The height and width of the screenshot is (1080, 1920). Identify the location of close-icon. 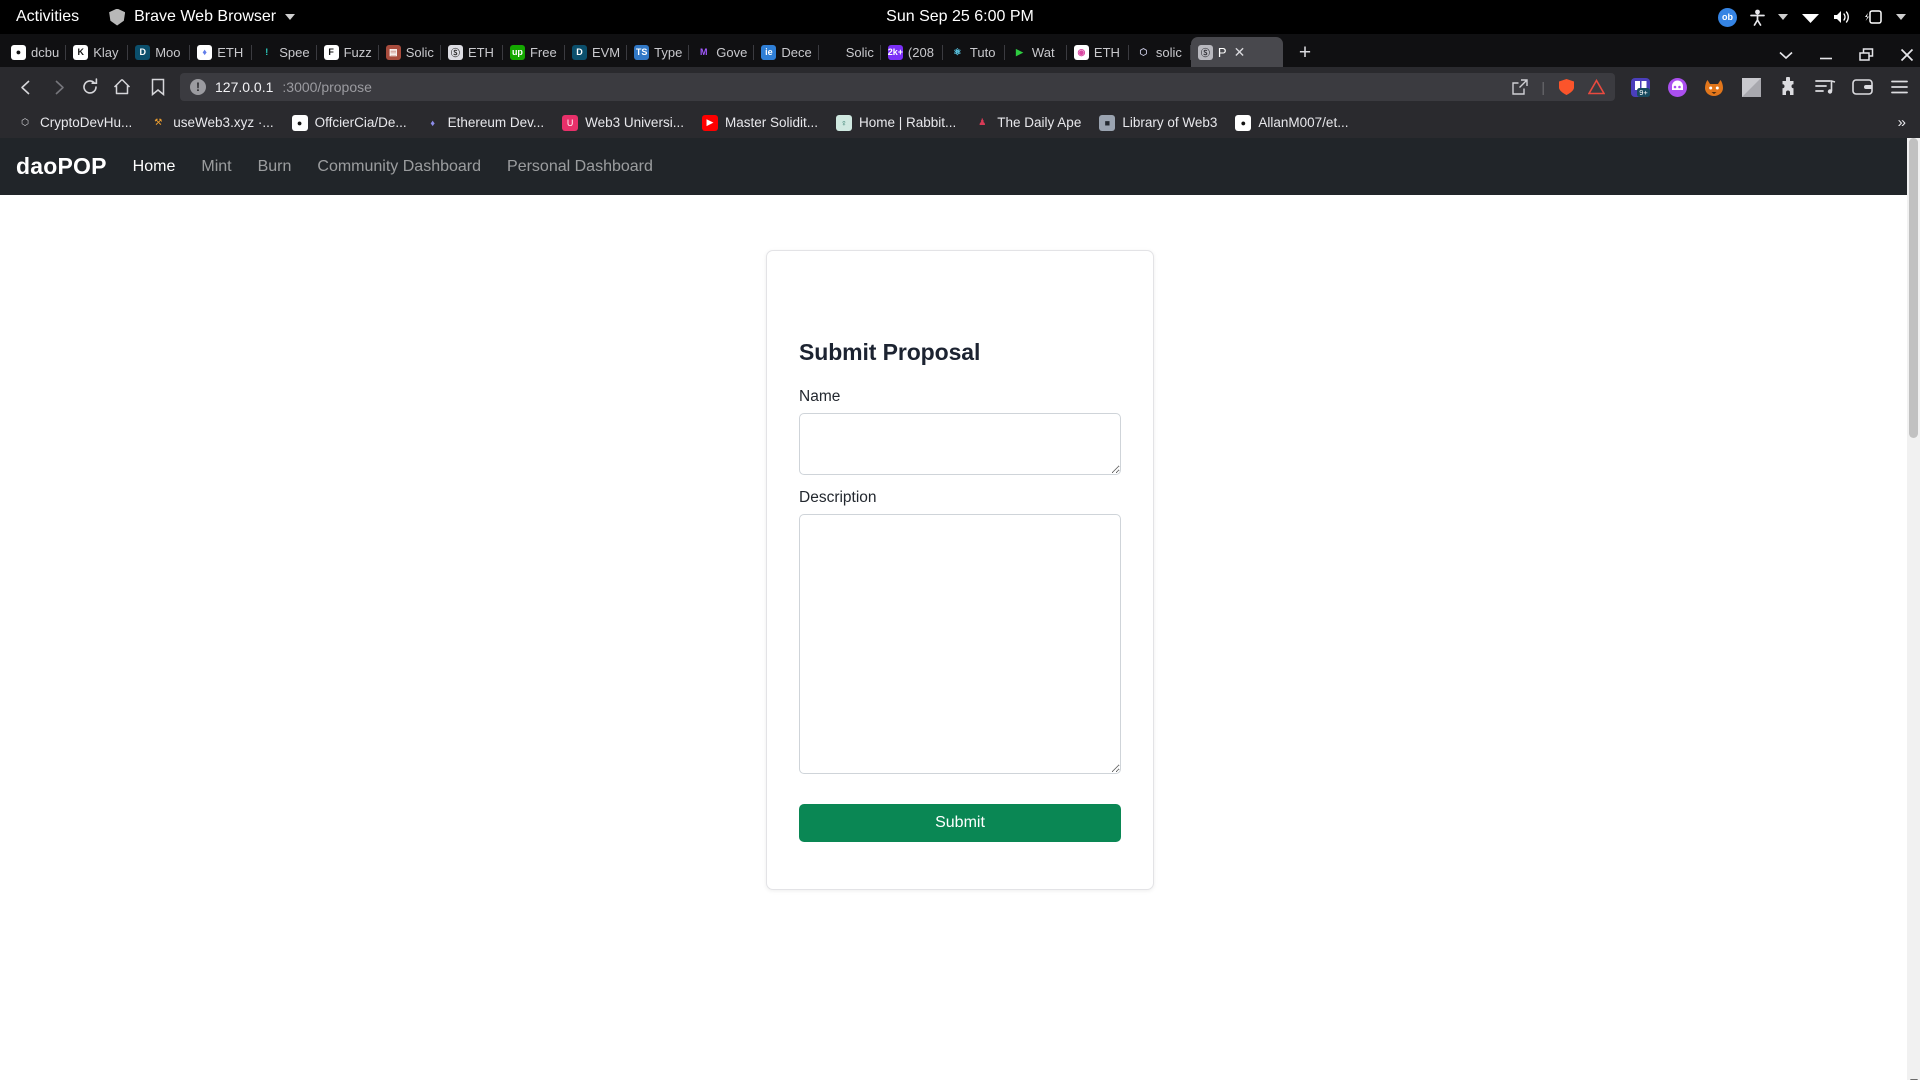
(1907, 55).